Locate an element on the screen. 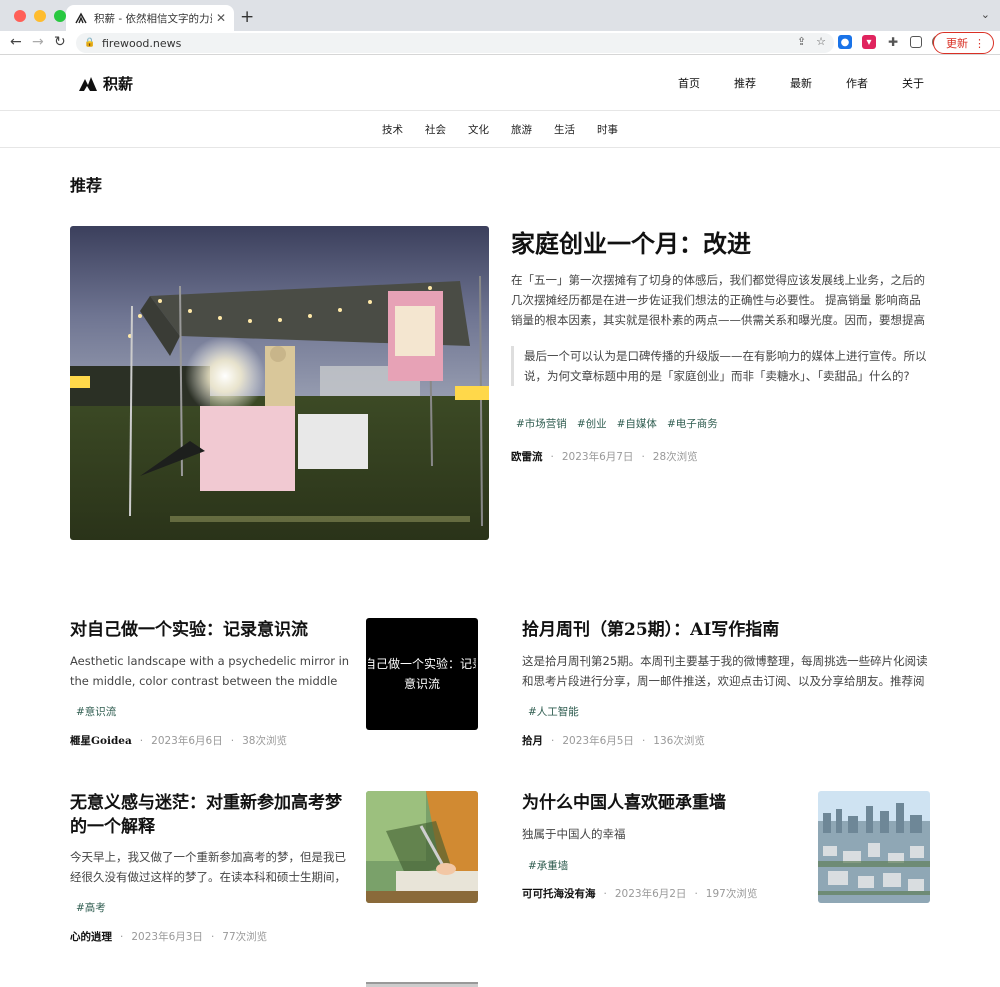 The image size is (1000, 987). back-icon: ← is located at coordinates (16, 42).